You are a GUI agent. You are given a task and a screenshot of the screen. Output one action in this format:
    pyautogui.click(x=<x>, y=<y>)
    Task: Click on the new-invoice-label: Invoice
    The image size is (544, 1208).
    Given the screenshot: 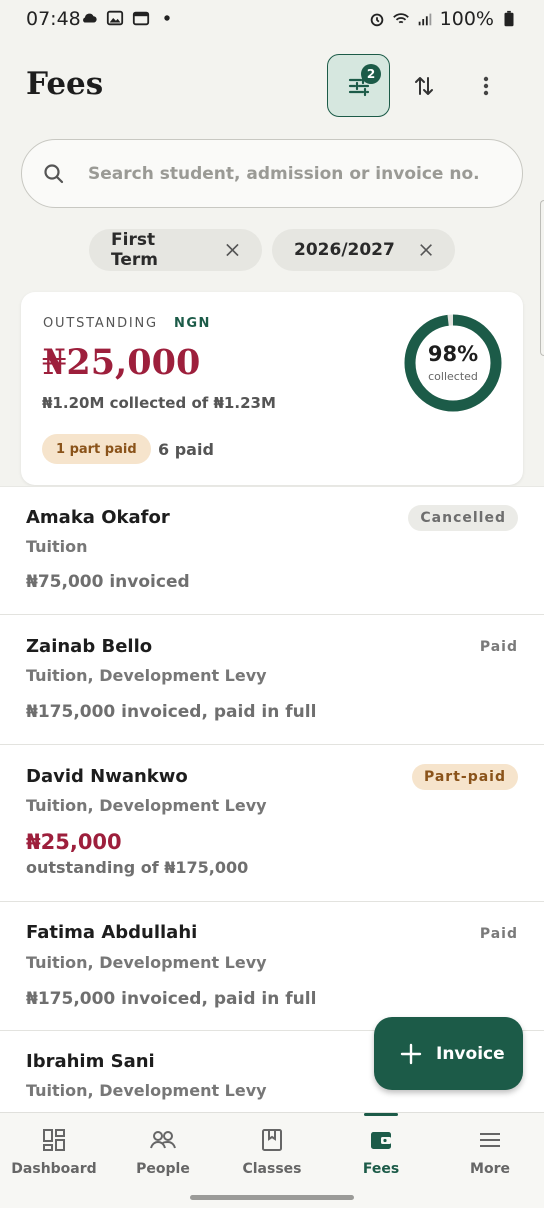 What is the action you would take?
    pyautogui.click(x=470, y=1053)
    